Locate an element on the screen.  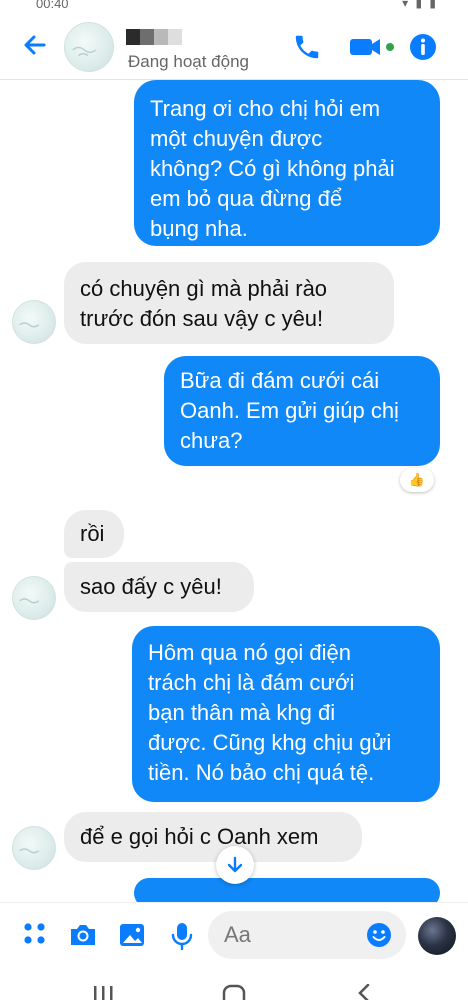
incoming-message: rồi is located at coordinates (94, 534).